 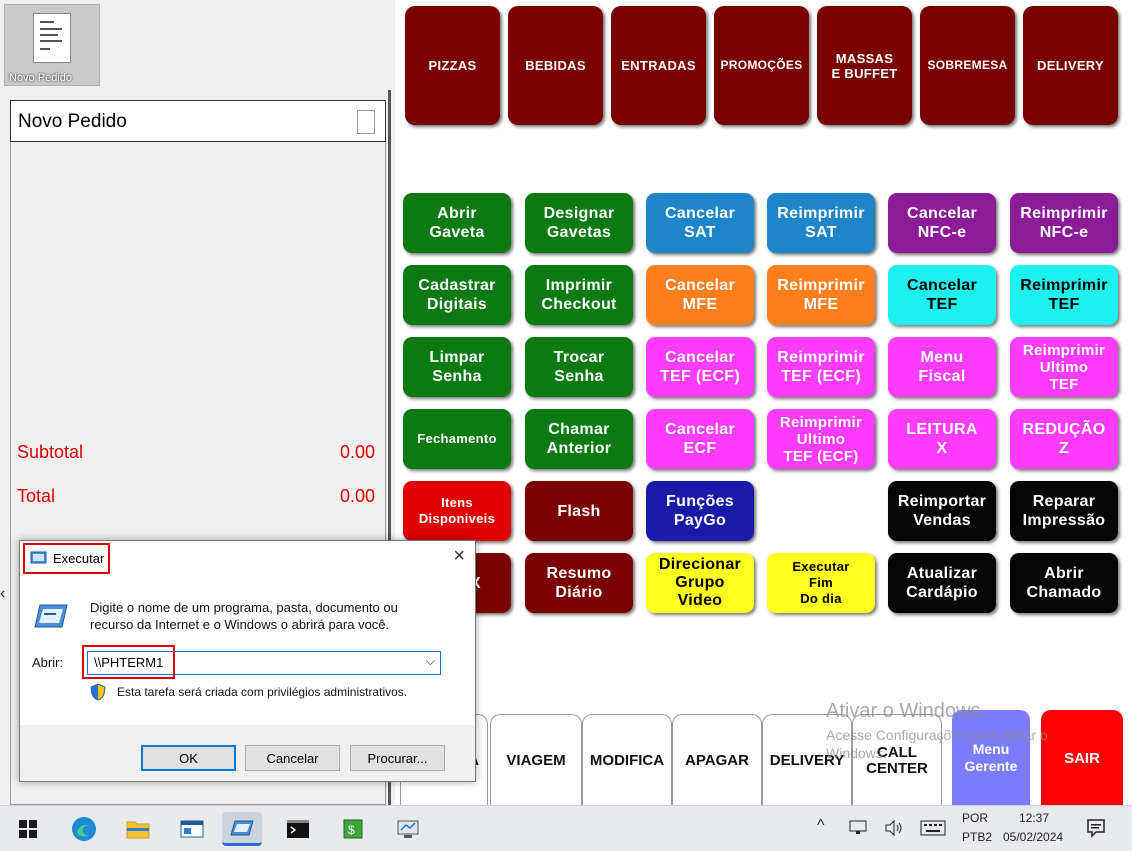 I want to click on total-value: 0.00, so click(x=358, y=496).